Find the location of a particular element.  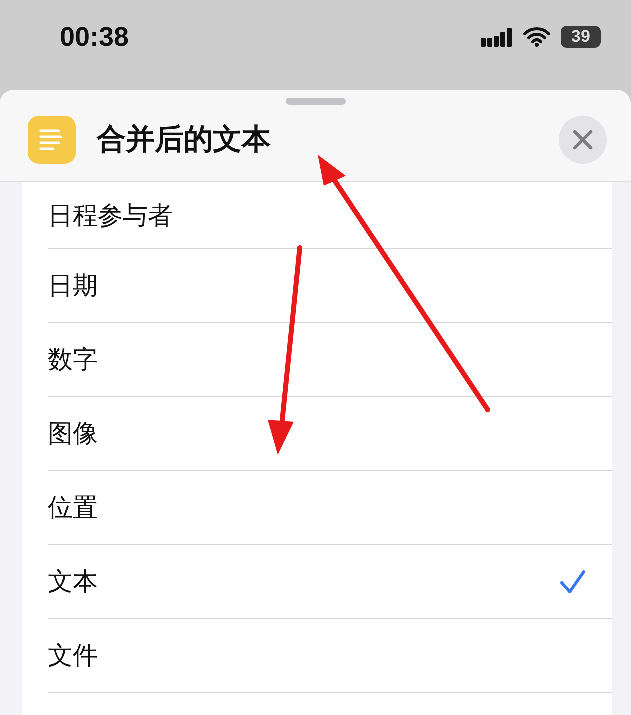

text-lines-icon is located at coordinates (52, 140).